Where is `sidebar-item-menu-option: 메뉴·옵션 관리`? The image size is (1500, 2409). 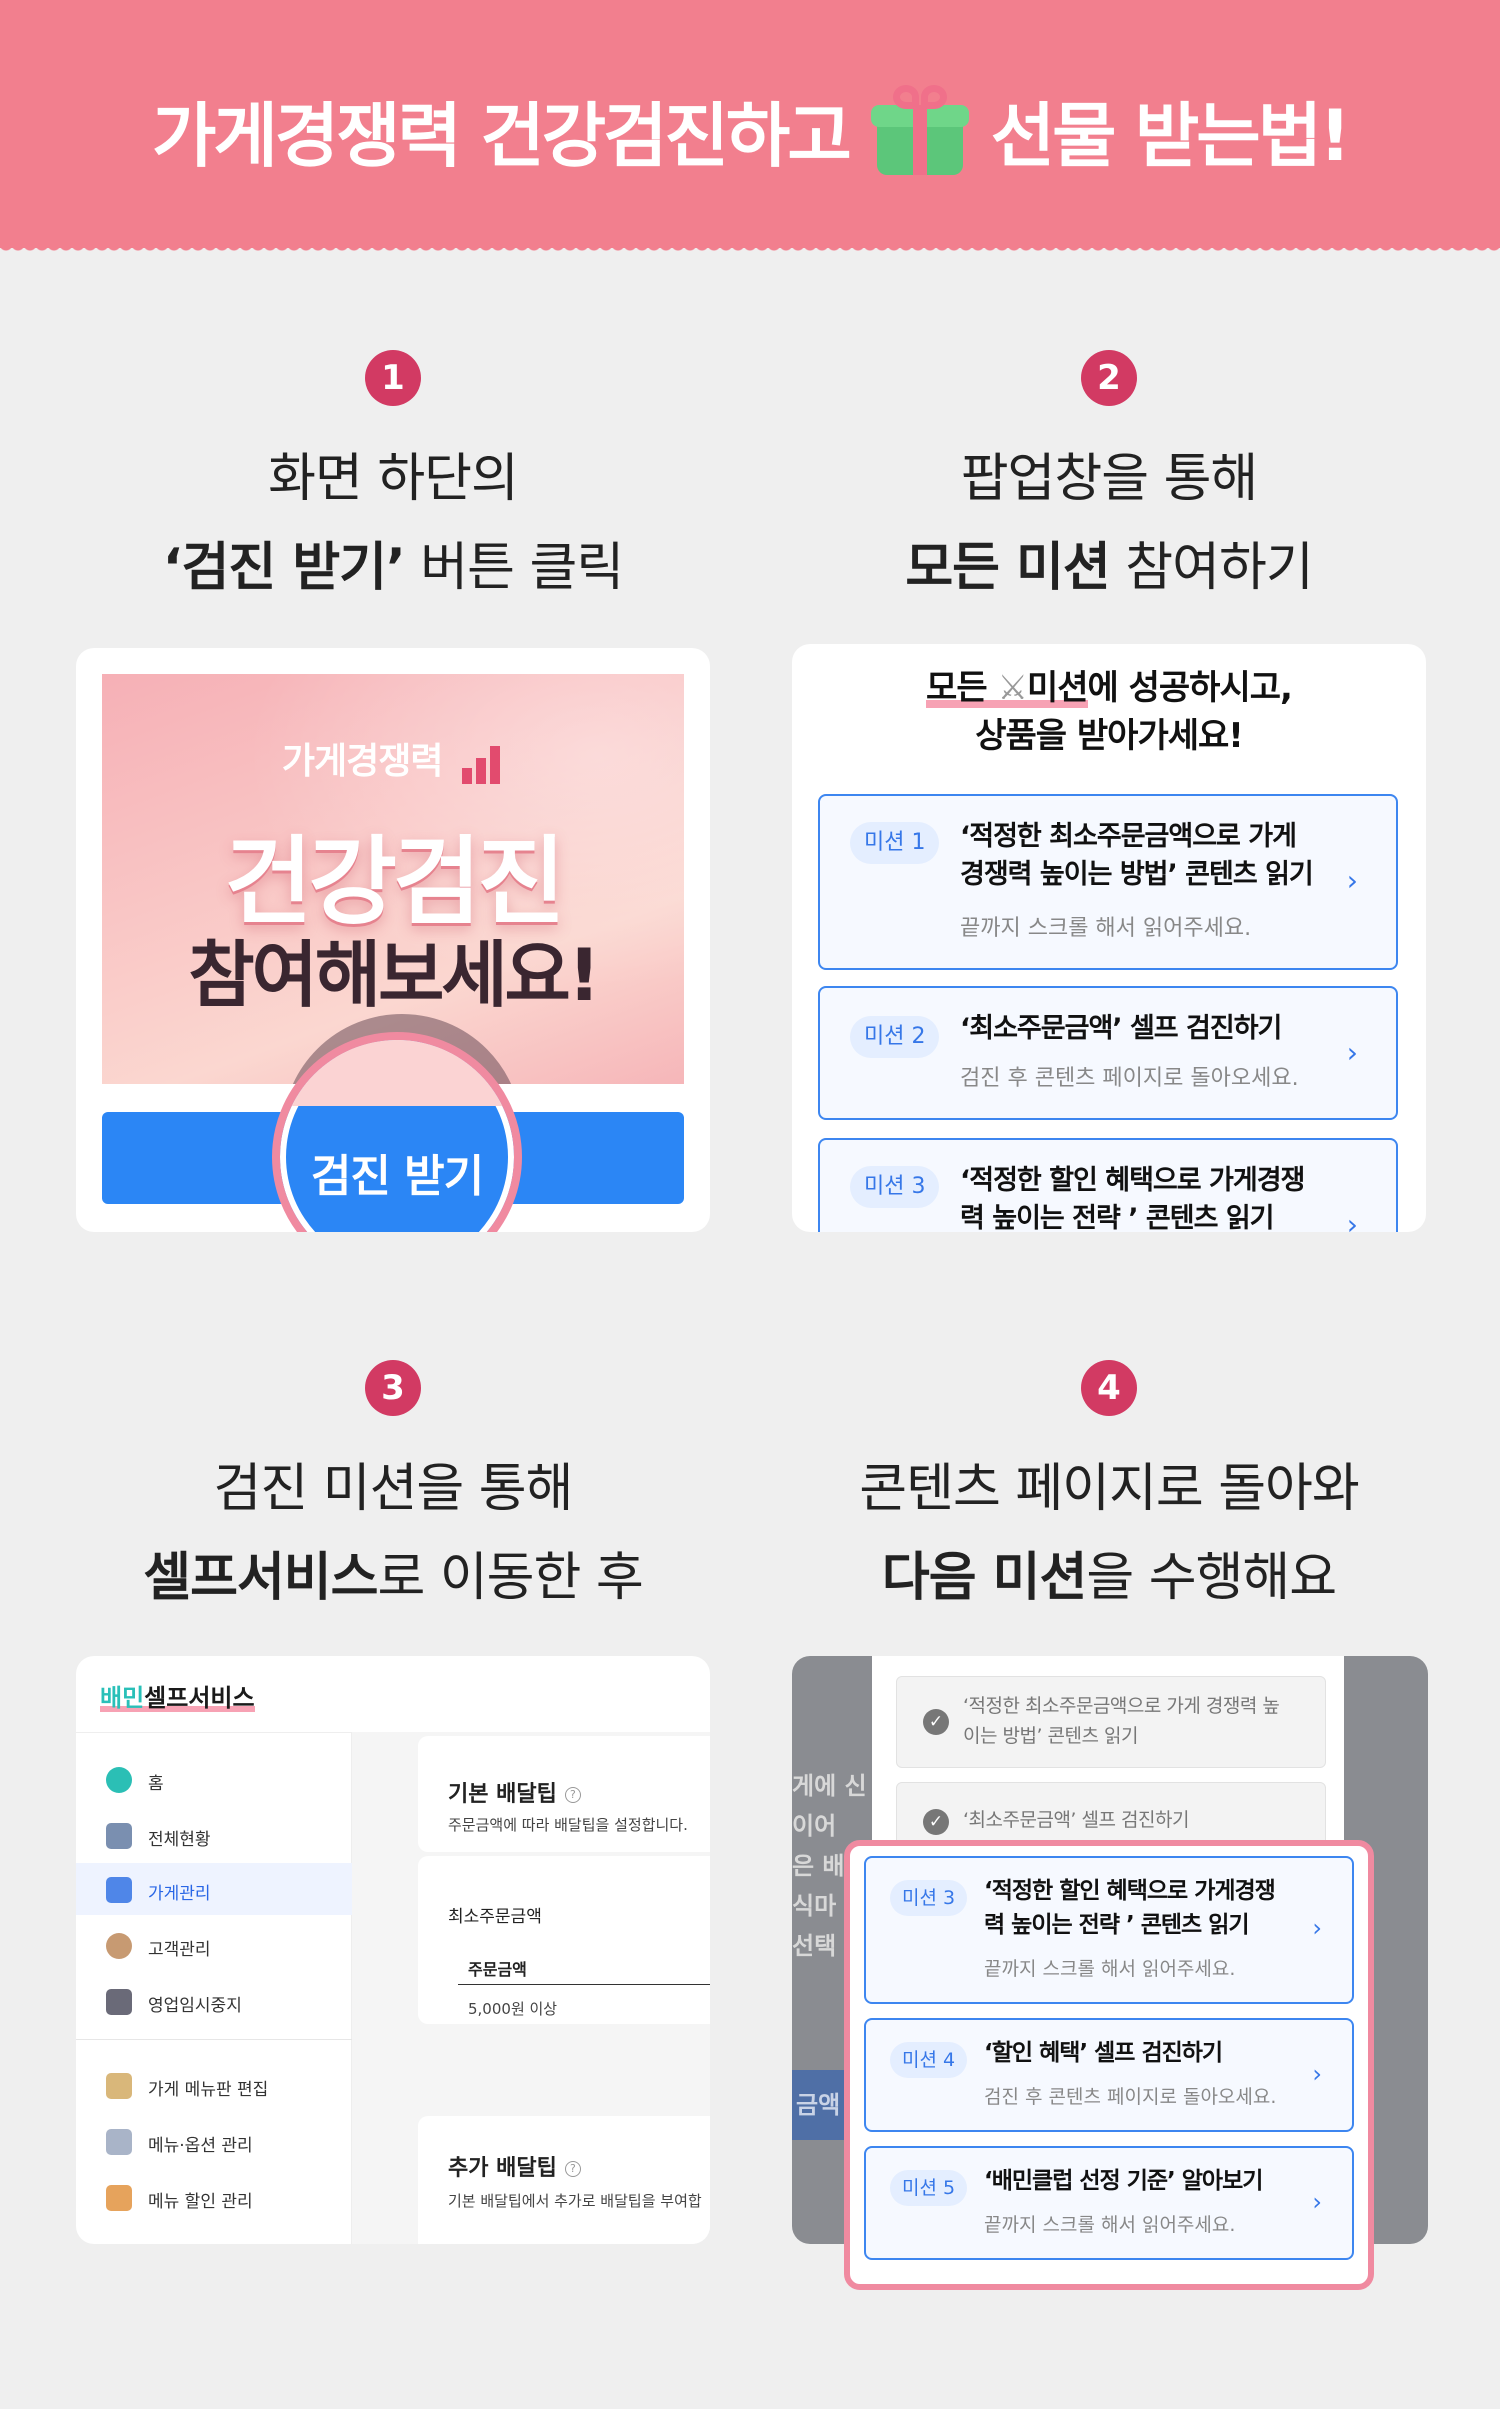
sidebar-item-menu-option: 메뉴·옵션 관리 is located at coordinates (214, 2141).